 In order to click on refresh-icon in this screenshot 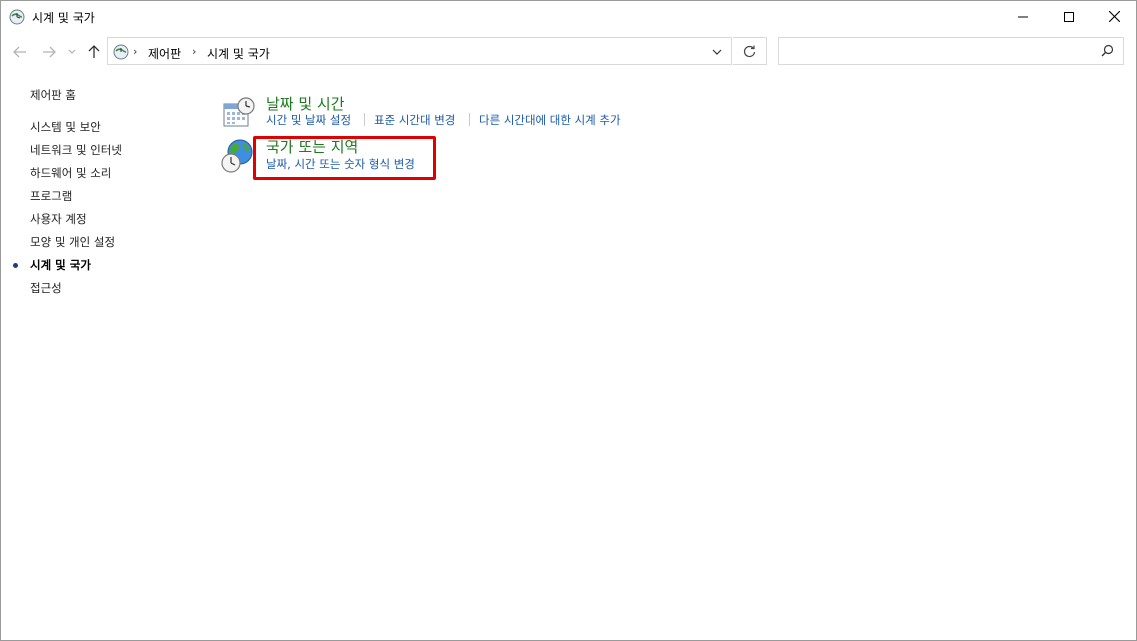, I will do `click(749, 51)`.